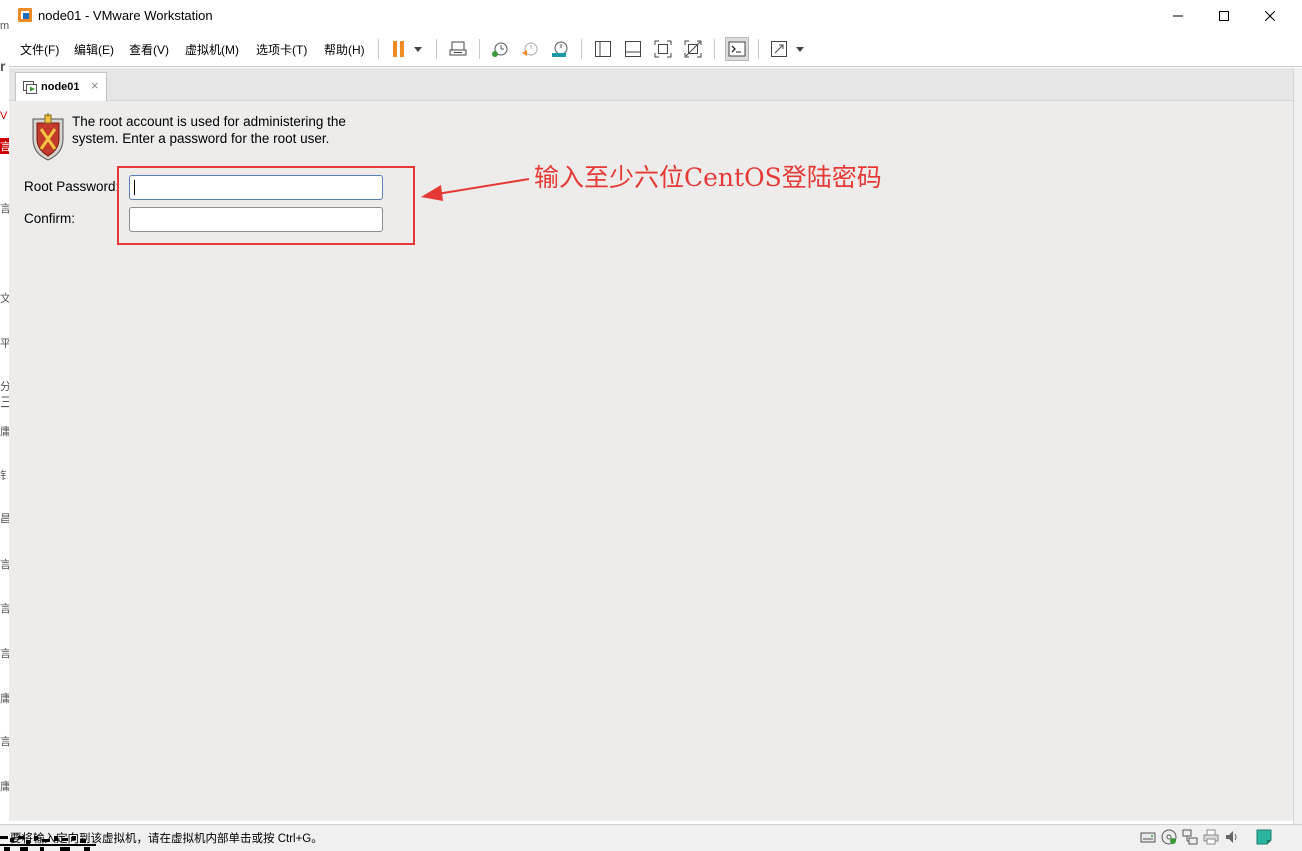  Describe the element at coordinates (281, 49) in the screenshot. I see `menu-tabs: 选项卡(T)` at that location.